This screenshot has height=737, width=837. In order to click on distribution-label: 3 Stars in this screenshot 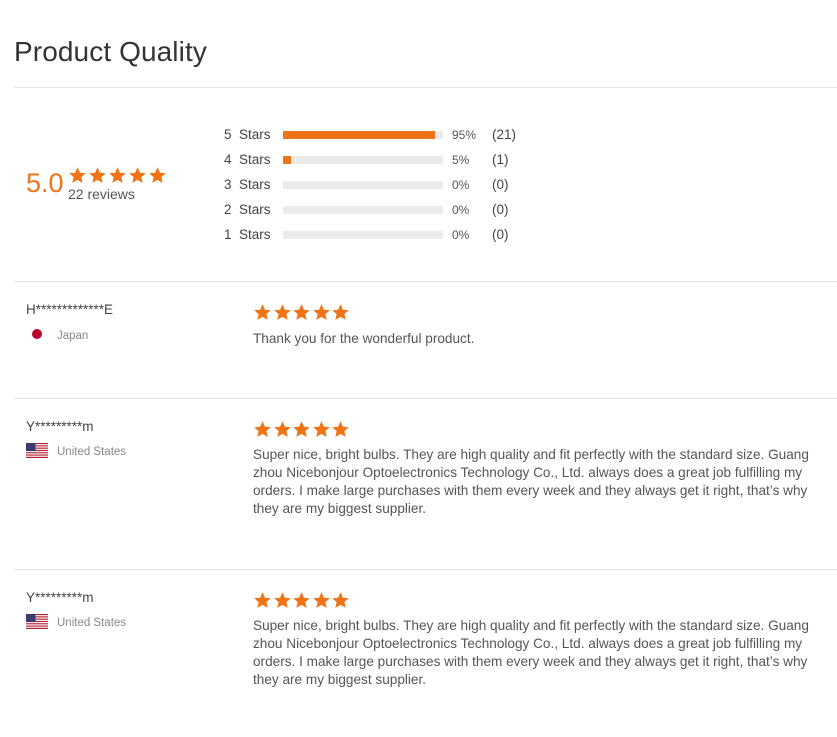, I will do `click(247, 184)`.